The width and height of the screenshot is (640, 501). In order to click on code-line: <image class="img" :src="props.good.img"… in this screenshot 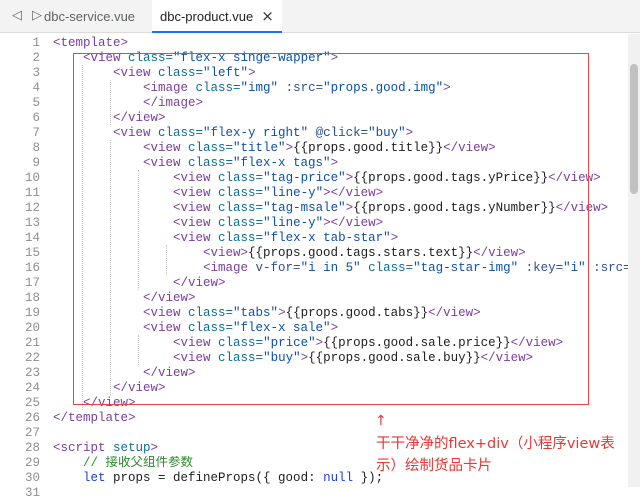, I will do `click(340, 88)`.